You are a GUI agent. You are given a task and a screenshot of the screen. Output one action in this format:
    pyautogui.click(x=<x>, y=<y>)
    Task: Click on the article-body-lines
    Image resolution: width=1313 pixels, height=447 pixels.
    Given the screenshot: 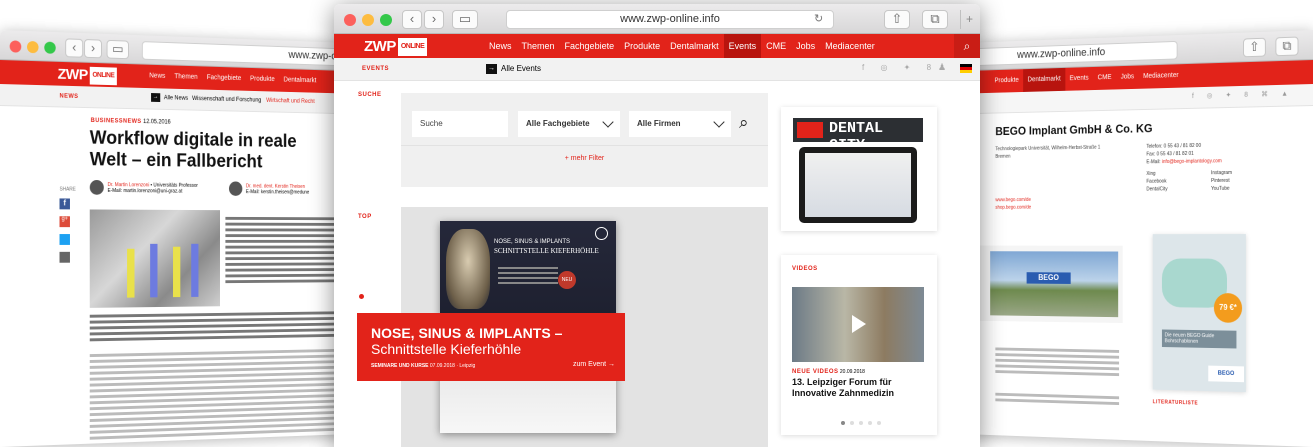 What is the action you would take?
    pyautogui.click(x=219, y=395)
    